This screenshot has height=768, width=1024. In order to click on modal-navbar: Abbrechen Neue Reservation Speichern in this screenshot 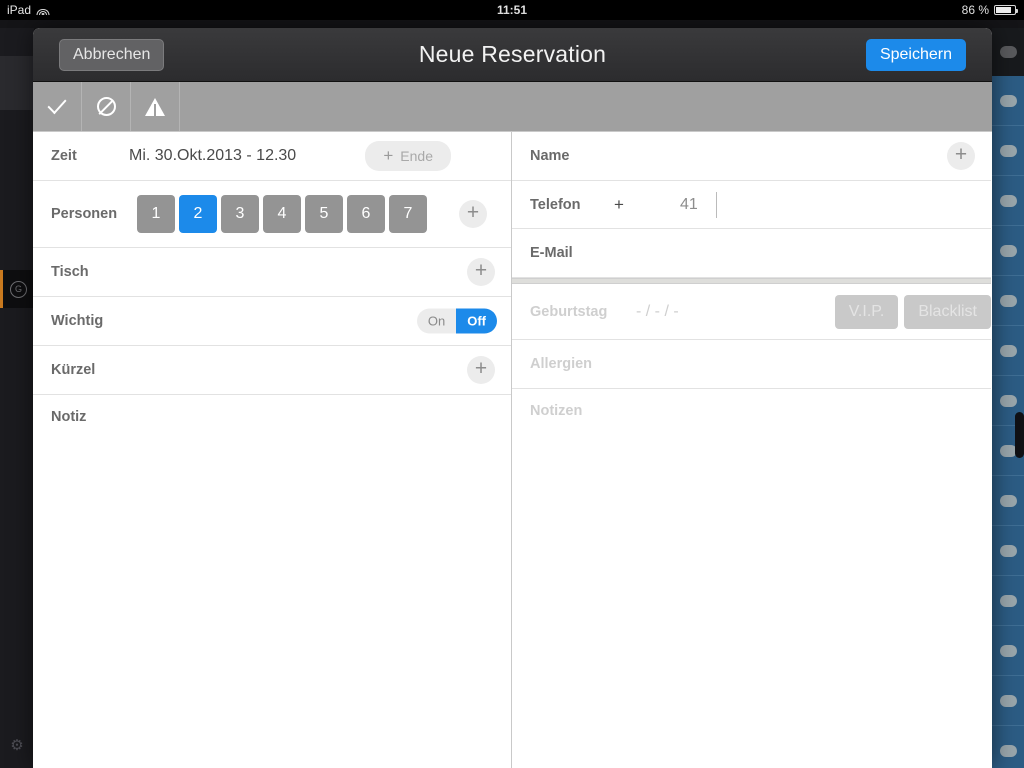, I will do `click(512, 55)`.